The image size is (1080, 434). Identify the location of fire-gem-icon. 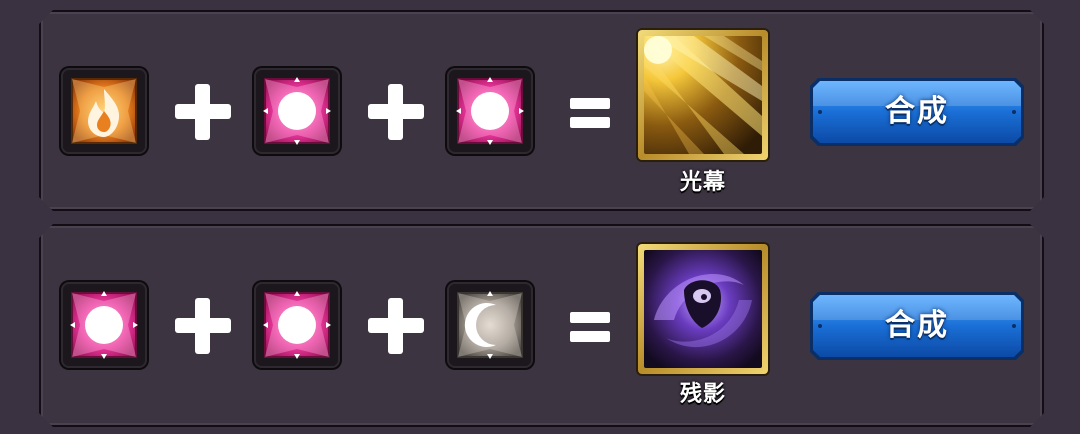
(104, 111).